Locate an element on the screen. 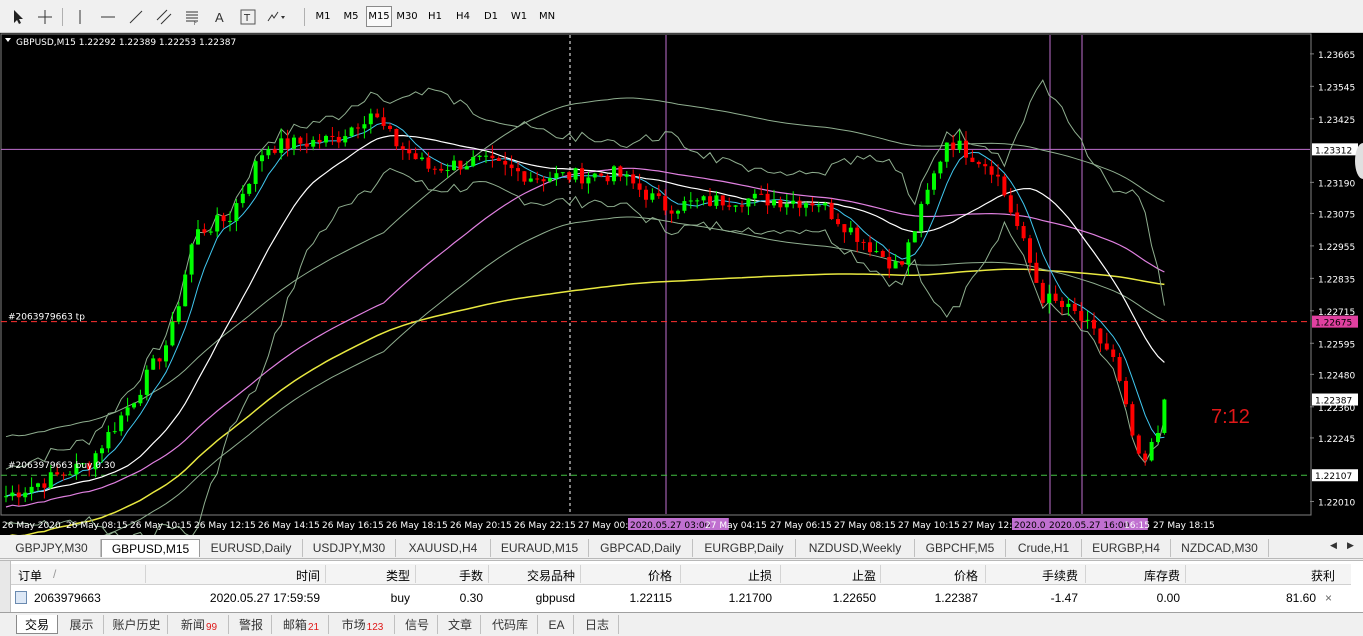 Image resolution: width=1363 pixels, height=636 pixels. column-header: 止盈 is located at coordinates (864, 575).